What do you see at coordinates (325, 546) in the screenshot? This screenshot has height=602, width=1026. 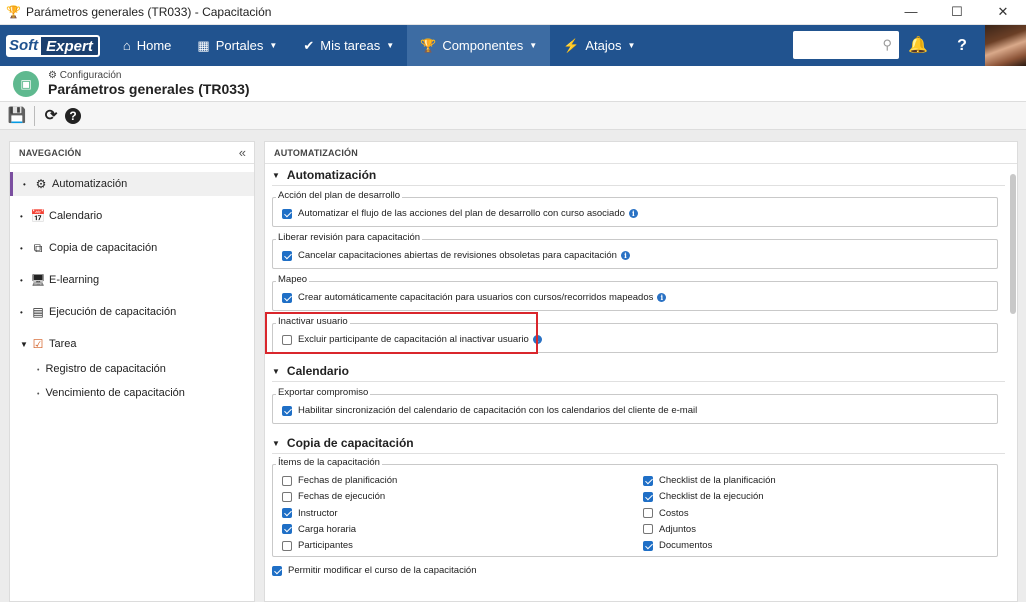 I see `checkbox-label: Participantes` at bounding box center [325, 546].